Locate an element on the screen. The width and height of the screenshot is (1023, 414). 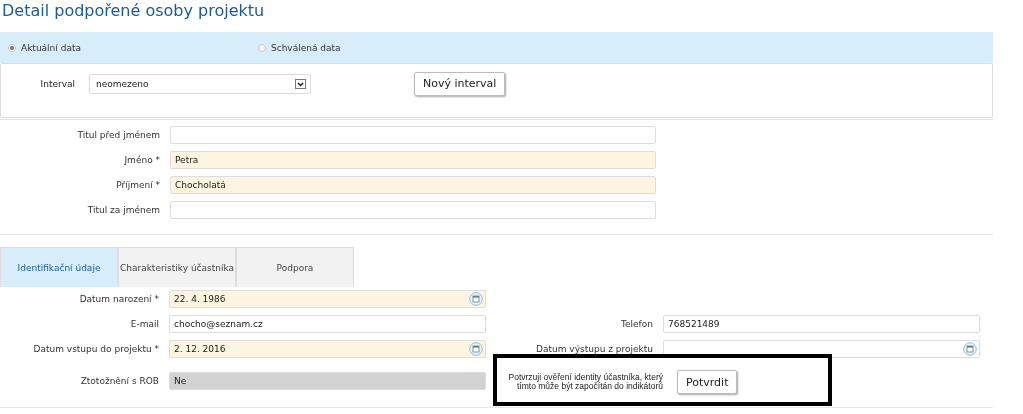
date-field: 22. 4. 1986 is located at coordinates (327, 299).